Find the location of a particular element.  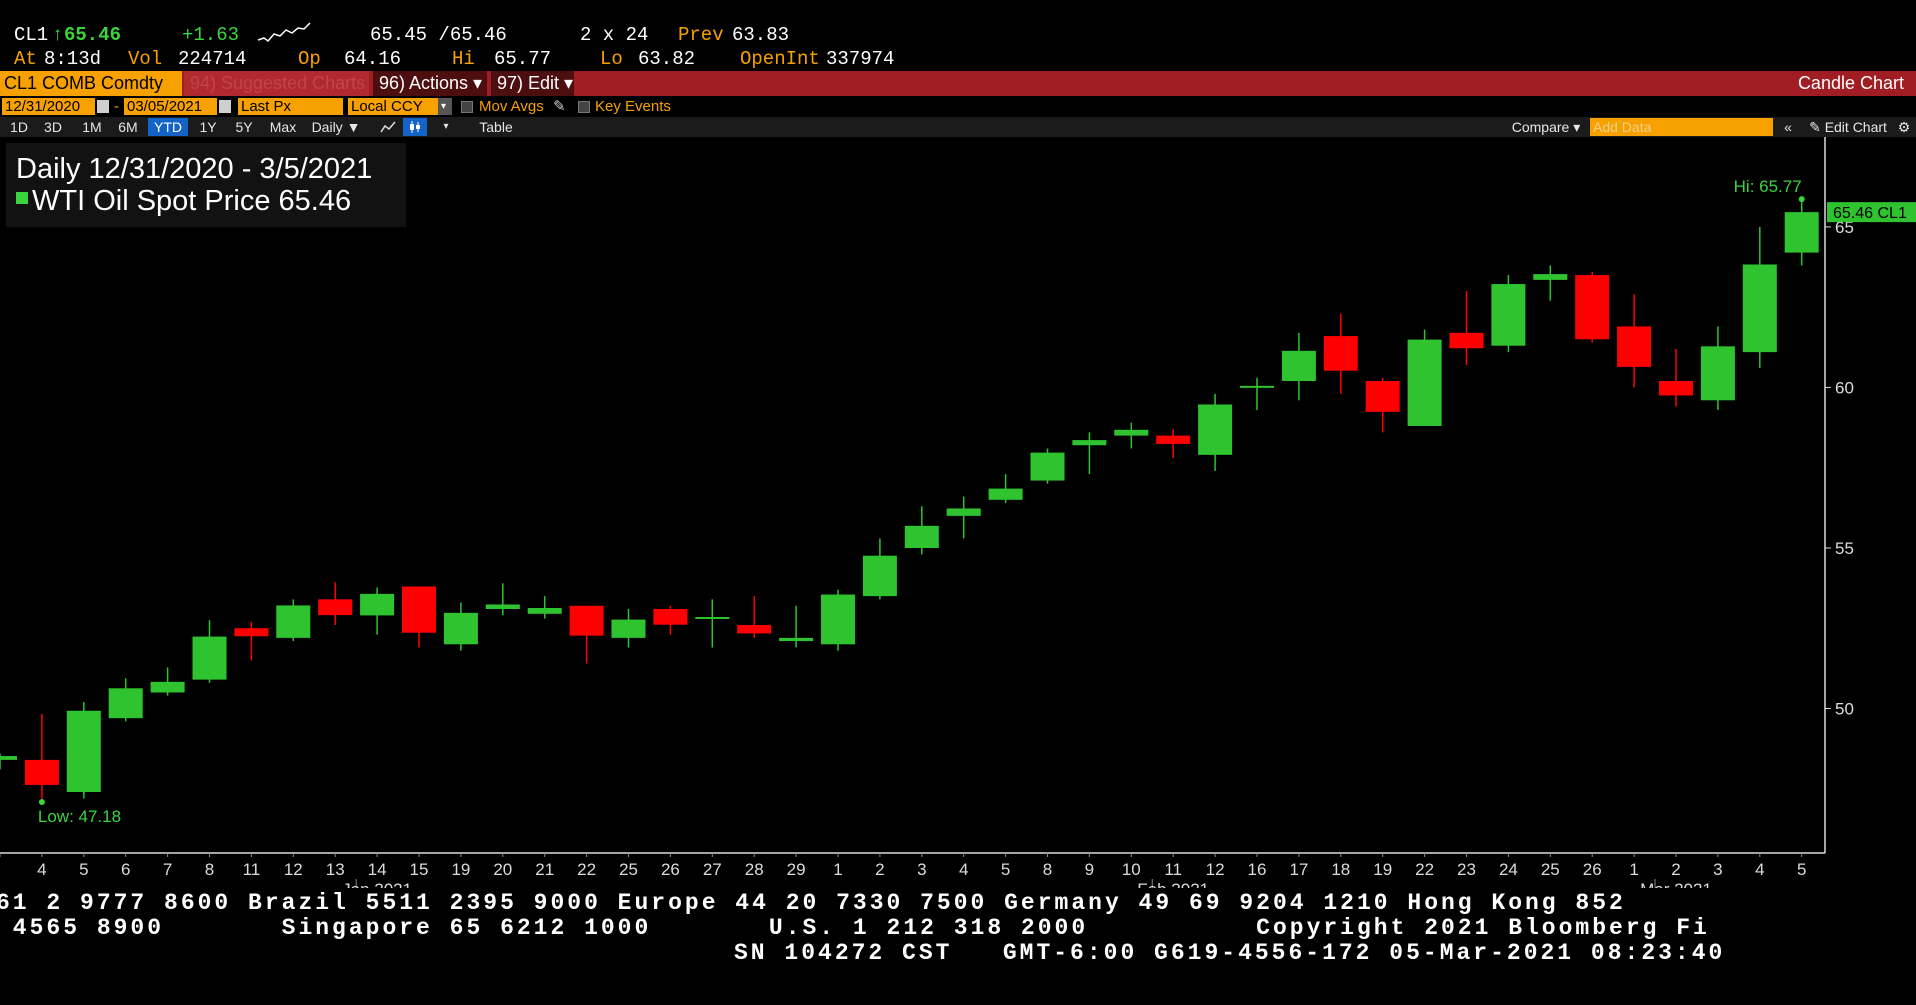

x-tick-label: 7 is located at coordinates (167, 869).